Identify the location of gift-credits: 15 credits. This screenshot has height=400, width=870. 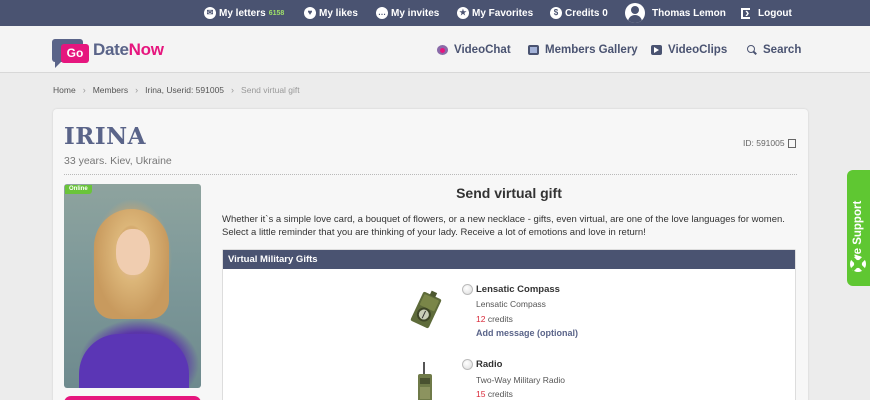
(494, 394).